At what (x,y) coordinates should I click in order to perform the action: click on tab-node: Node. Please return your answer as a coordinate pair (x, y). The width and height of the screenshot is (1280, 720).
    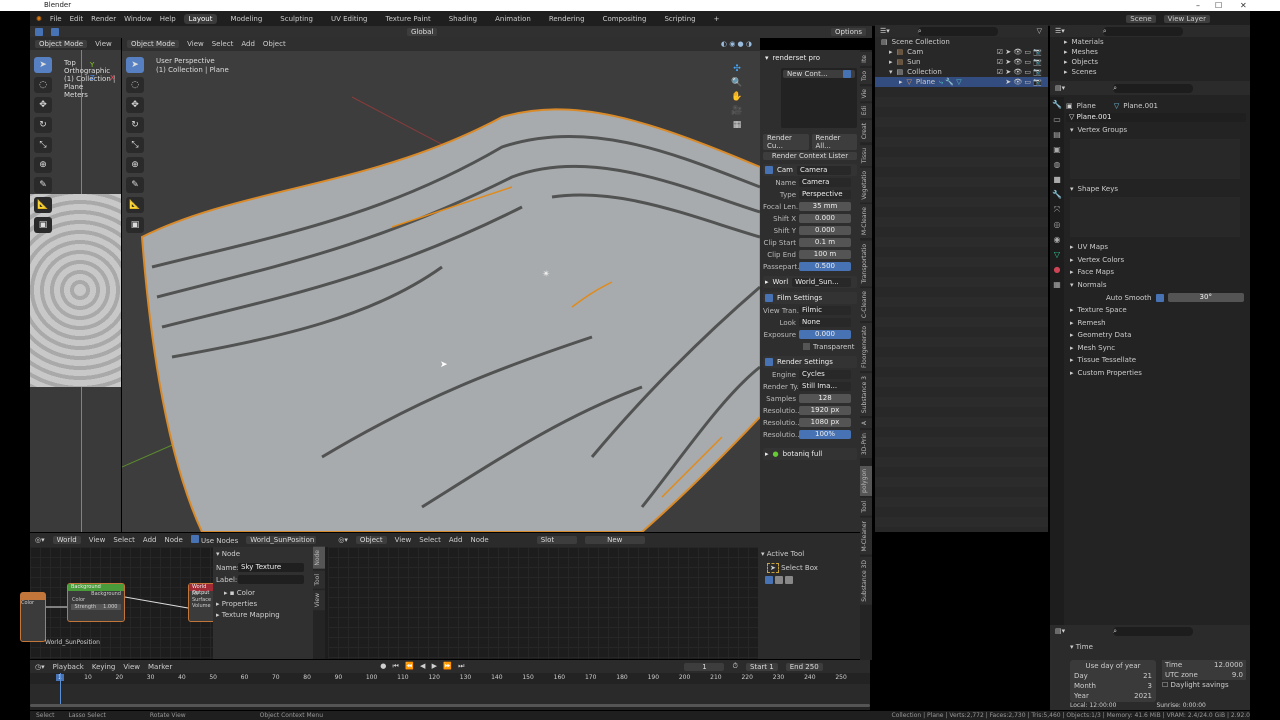
    Looking at the image, I should click on (319, 558).